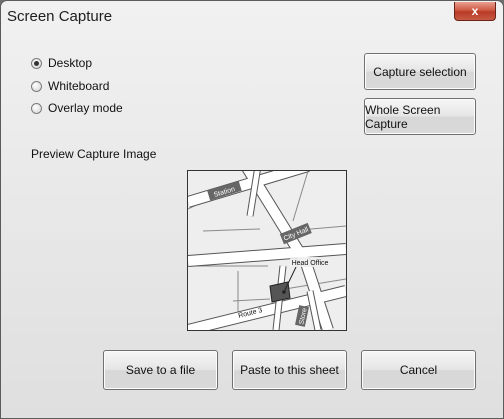 This screenshot has height=419, width=504. What do you see at coordinates (79, 86) in the screenshot?
I see `radio-whiteboard-label: Whiteboard` at bounding box center [79, 86].